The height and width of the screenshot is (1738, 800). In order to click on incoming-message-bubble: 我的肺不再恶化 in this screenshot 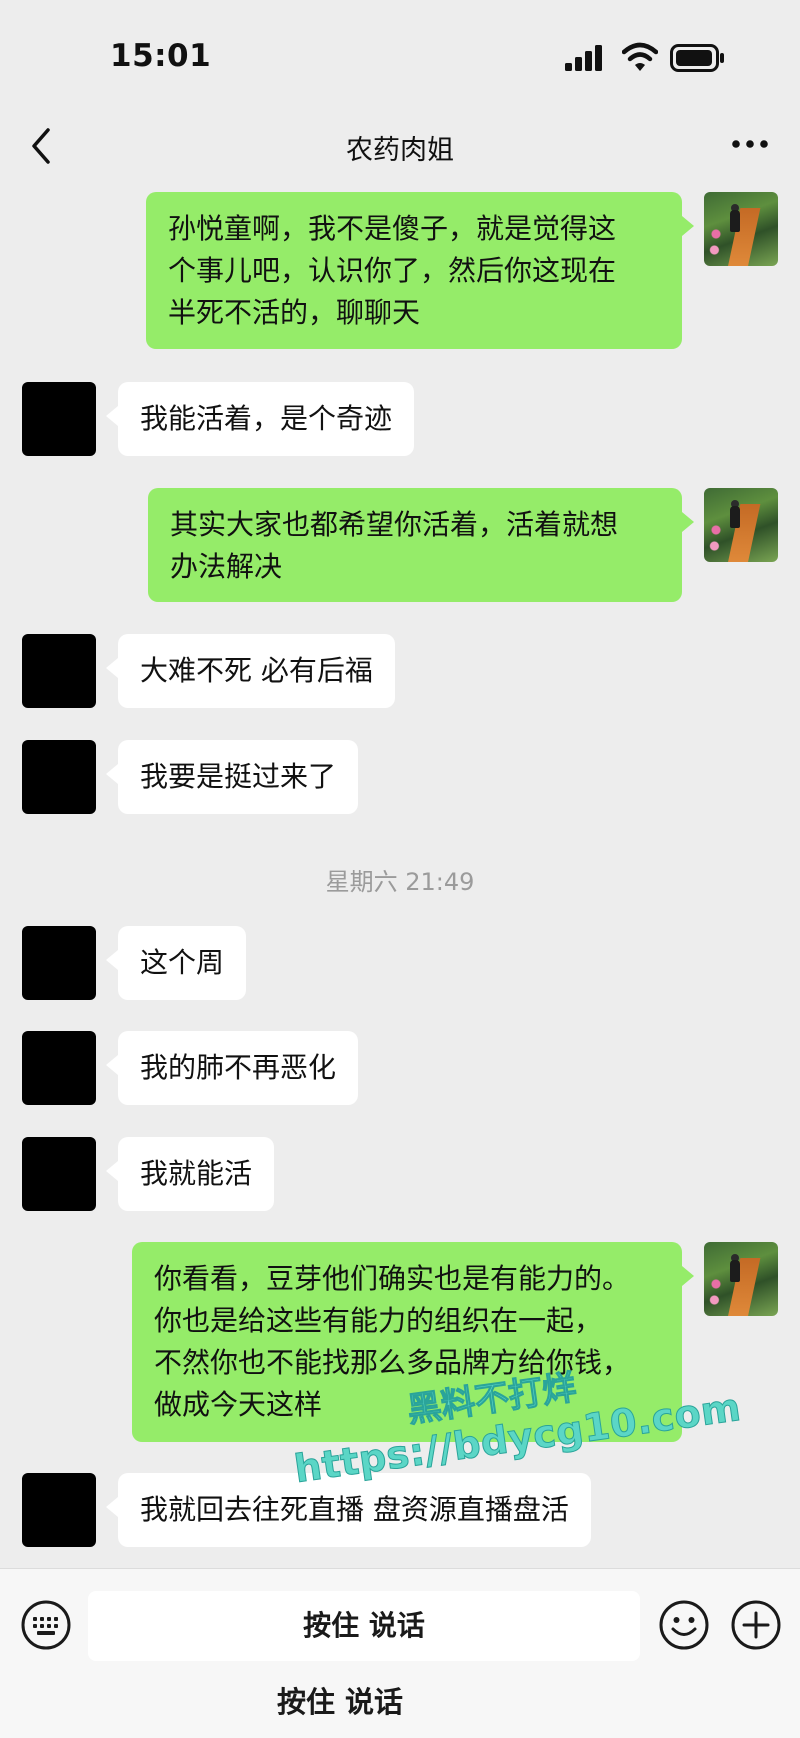, I will do `click(232, 1068)`.